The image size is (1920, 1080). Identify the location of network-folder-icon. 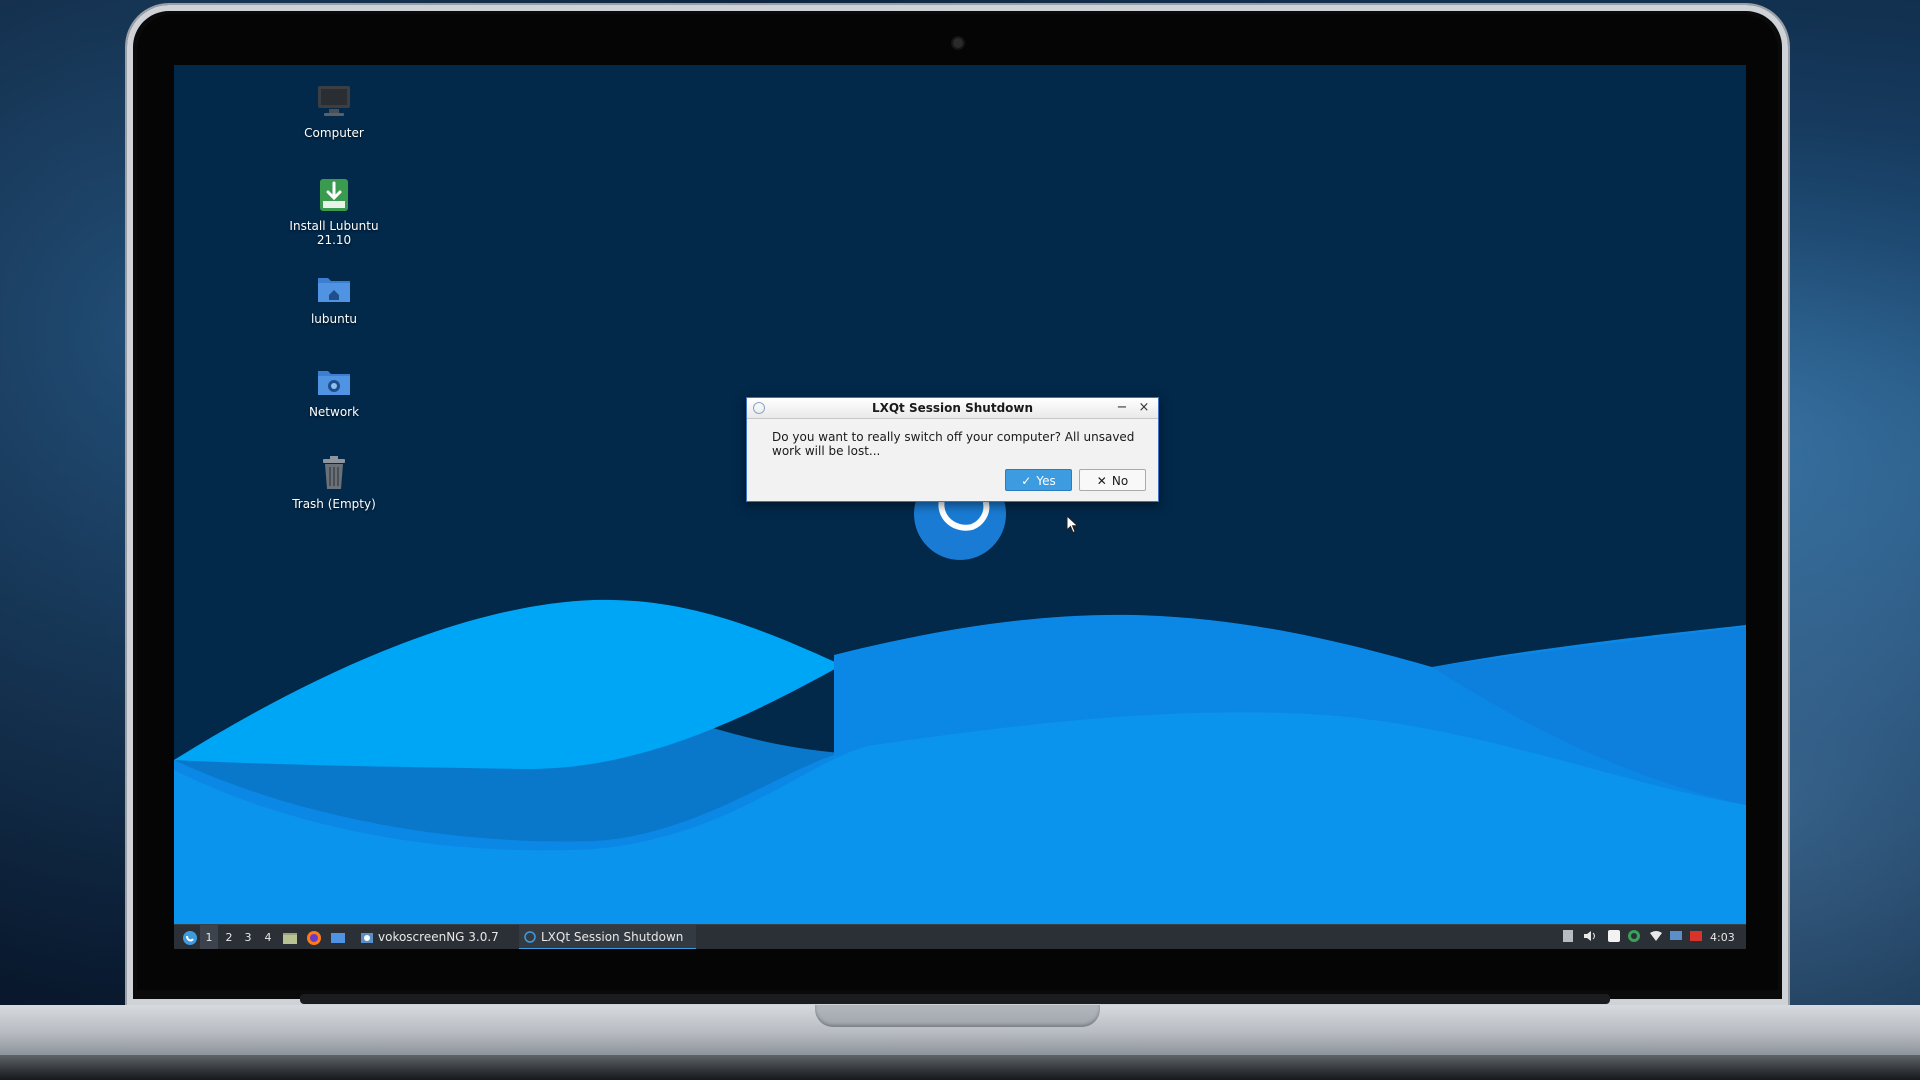
(334, 381).